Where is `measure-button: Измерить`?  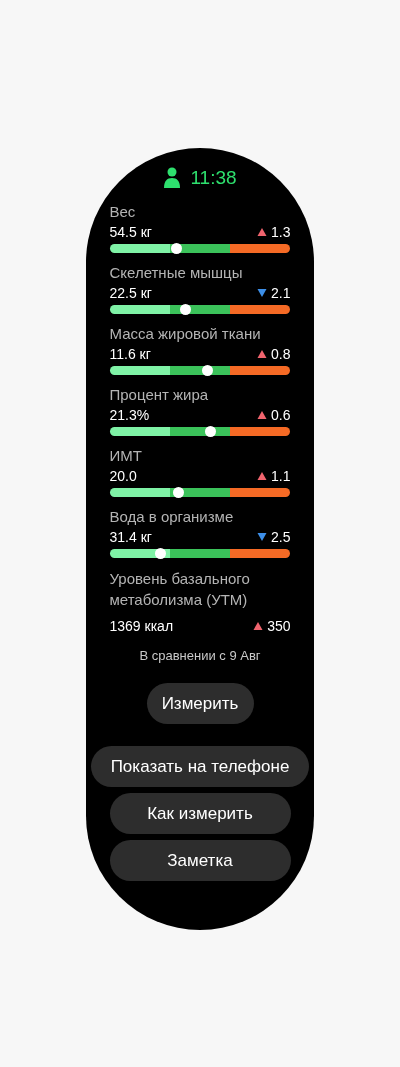
measure-button: Измерить is located at coordinates (200, 703).